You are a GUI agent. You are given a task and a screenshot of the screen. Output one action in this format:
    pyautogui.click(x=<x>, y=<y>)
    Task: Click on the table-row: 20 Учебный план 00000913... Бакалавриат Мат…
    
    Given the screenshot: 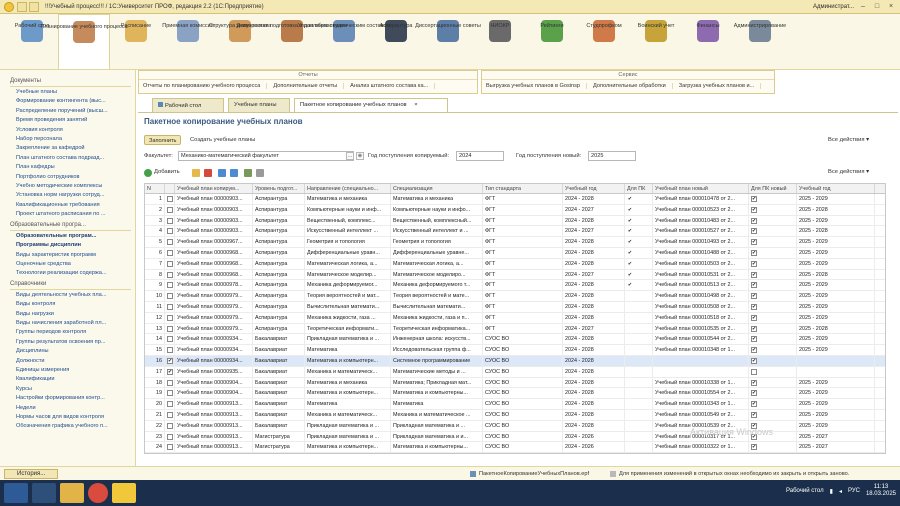 What is the action you would take?
    pyautogui.click(x=515, y=404)
    